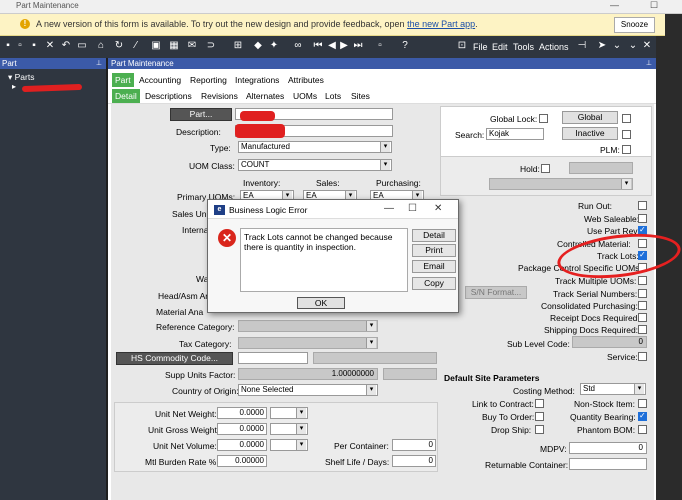 The height and width of the screenshot is (500, 682). I want to click on tree-item: ▸, so click(14, 86).